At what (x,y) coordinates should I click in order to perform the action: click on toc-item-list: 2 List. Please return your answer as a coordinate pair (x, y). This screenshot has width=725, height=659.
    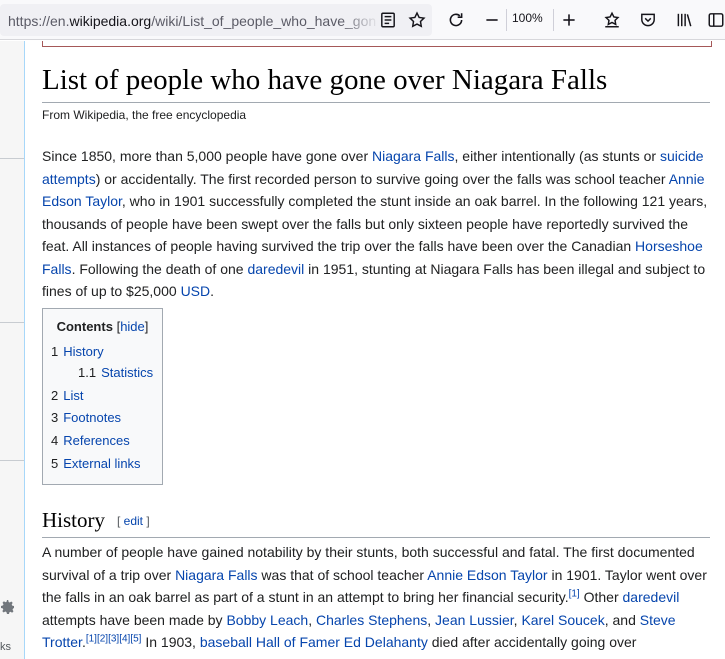
    Looking at the image, I should click on (67, 395).